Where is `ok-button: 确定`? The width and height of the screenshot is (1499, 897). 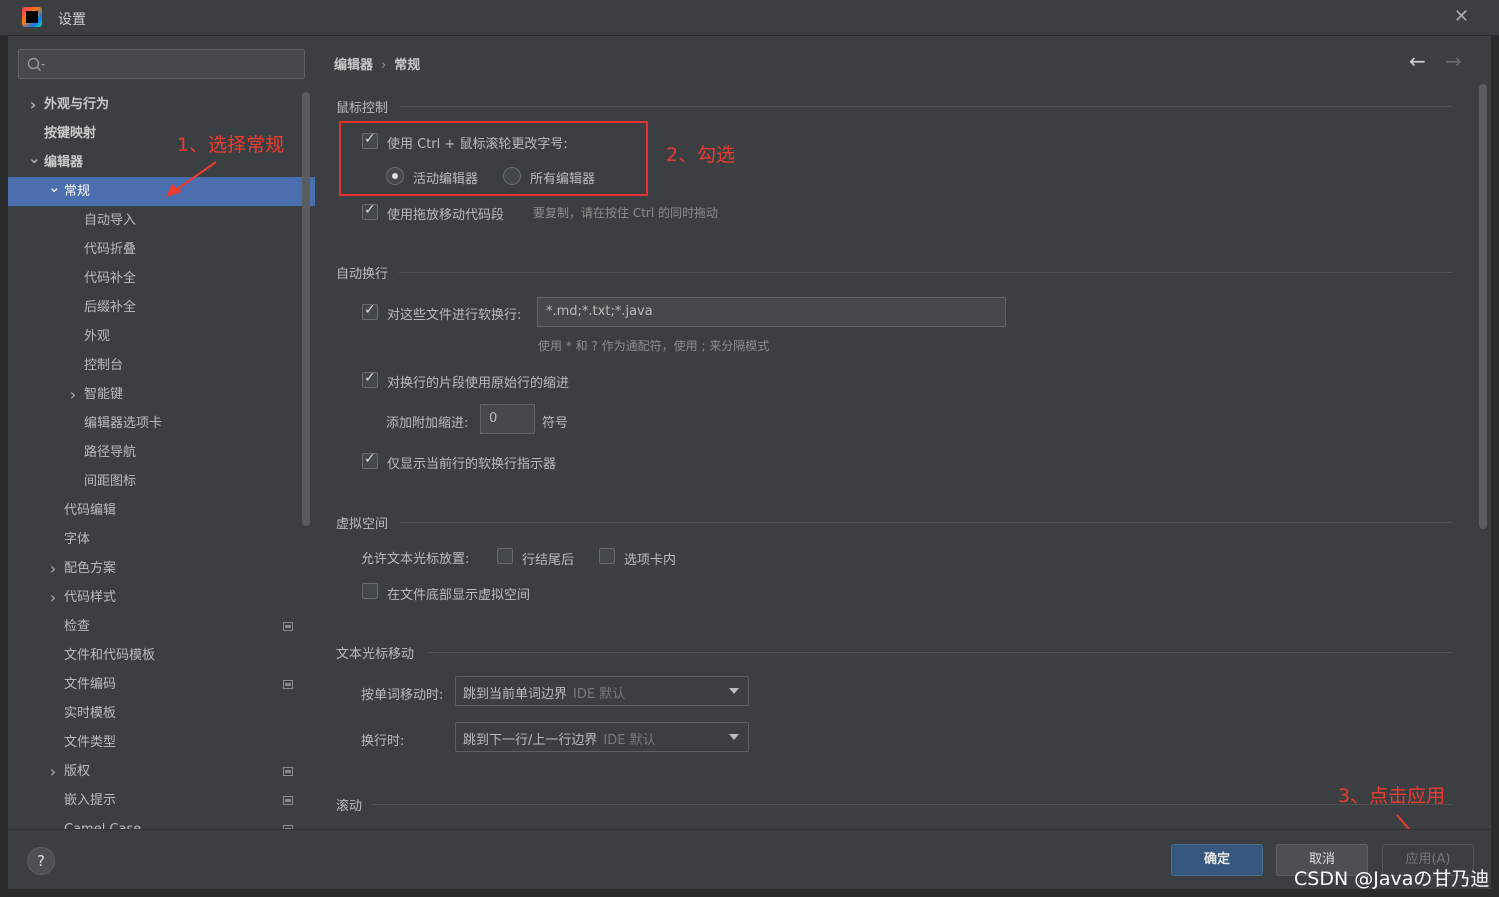
ok-button: 确定 is located at coordinates (1217, 860).